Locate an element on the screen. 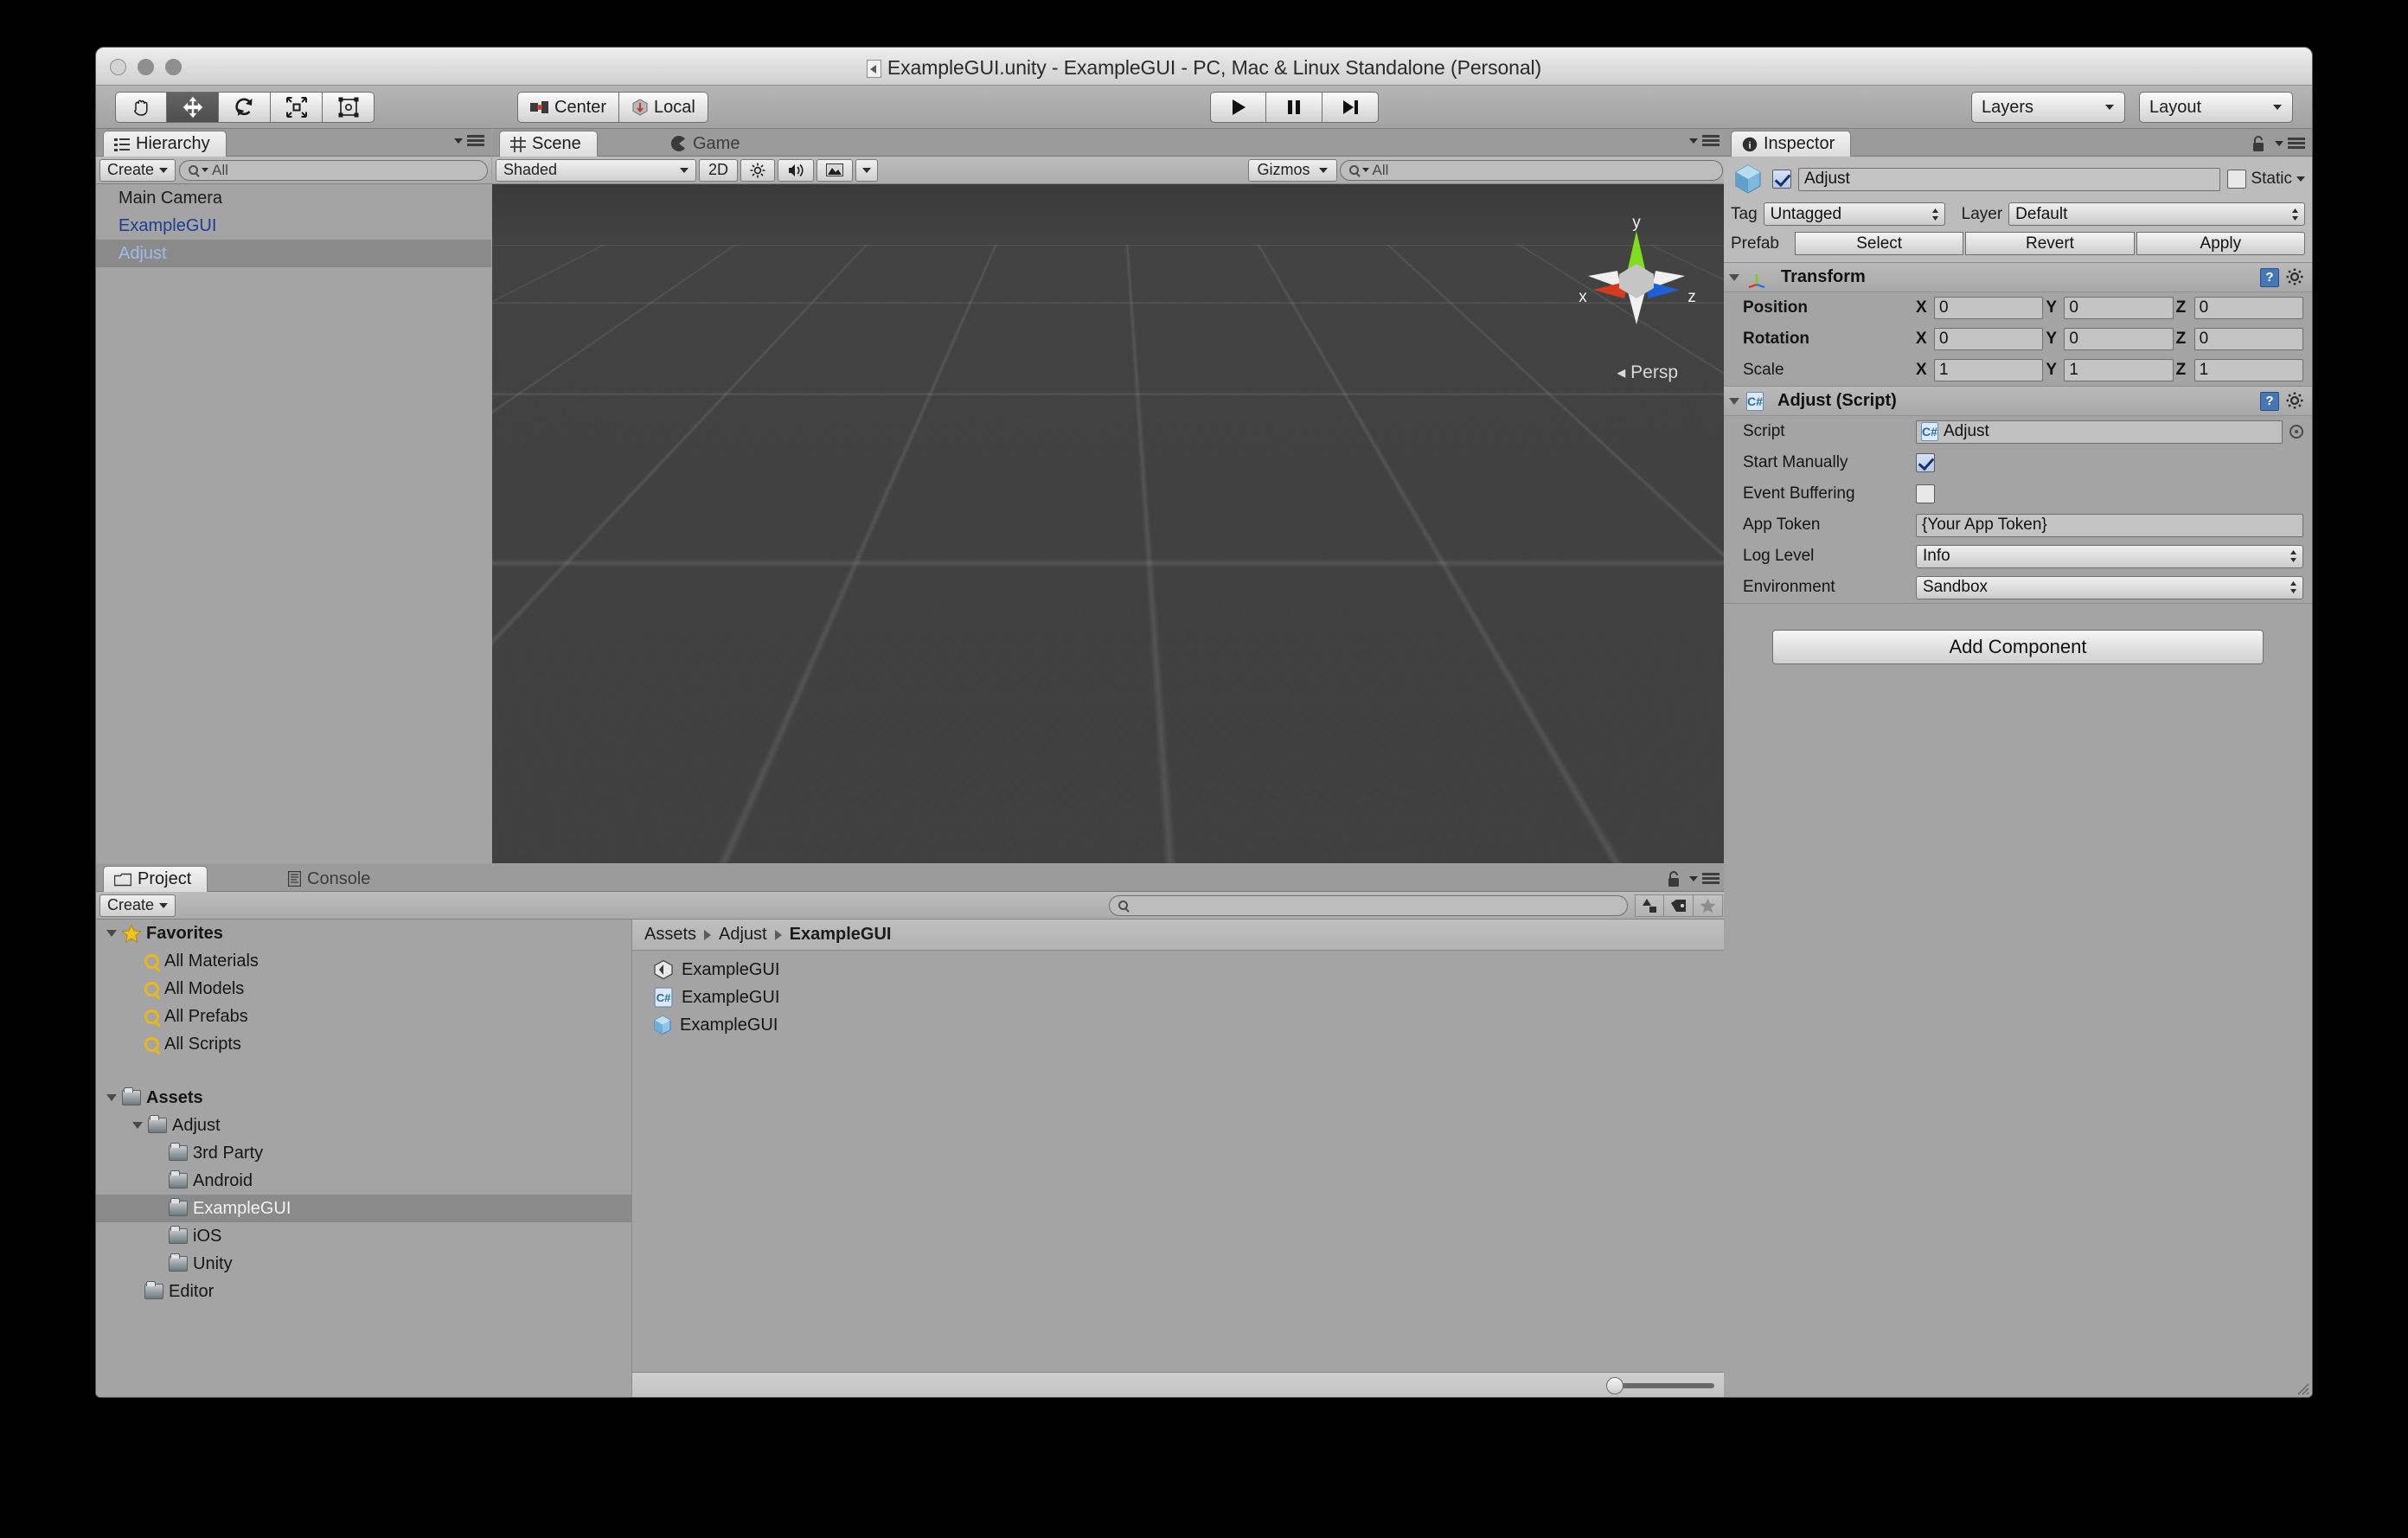 This screenshot has width=2408, height=1538. prefab-revert-button: Revert is located at coordinates (2050, 244).